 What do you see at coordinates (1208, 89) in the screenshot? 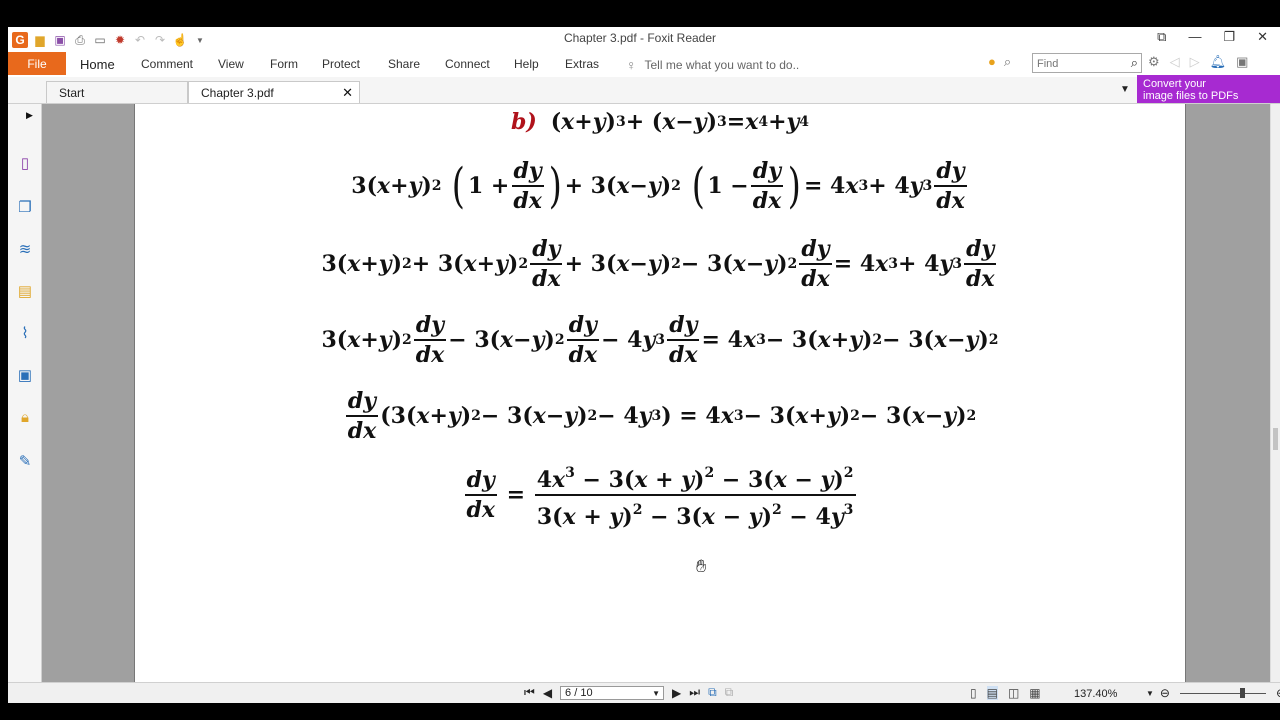
I see `convert-promo-banner: Convert your image files to PDFs` at bounding box center [1208, 89].